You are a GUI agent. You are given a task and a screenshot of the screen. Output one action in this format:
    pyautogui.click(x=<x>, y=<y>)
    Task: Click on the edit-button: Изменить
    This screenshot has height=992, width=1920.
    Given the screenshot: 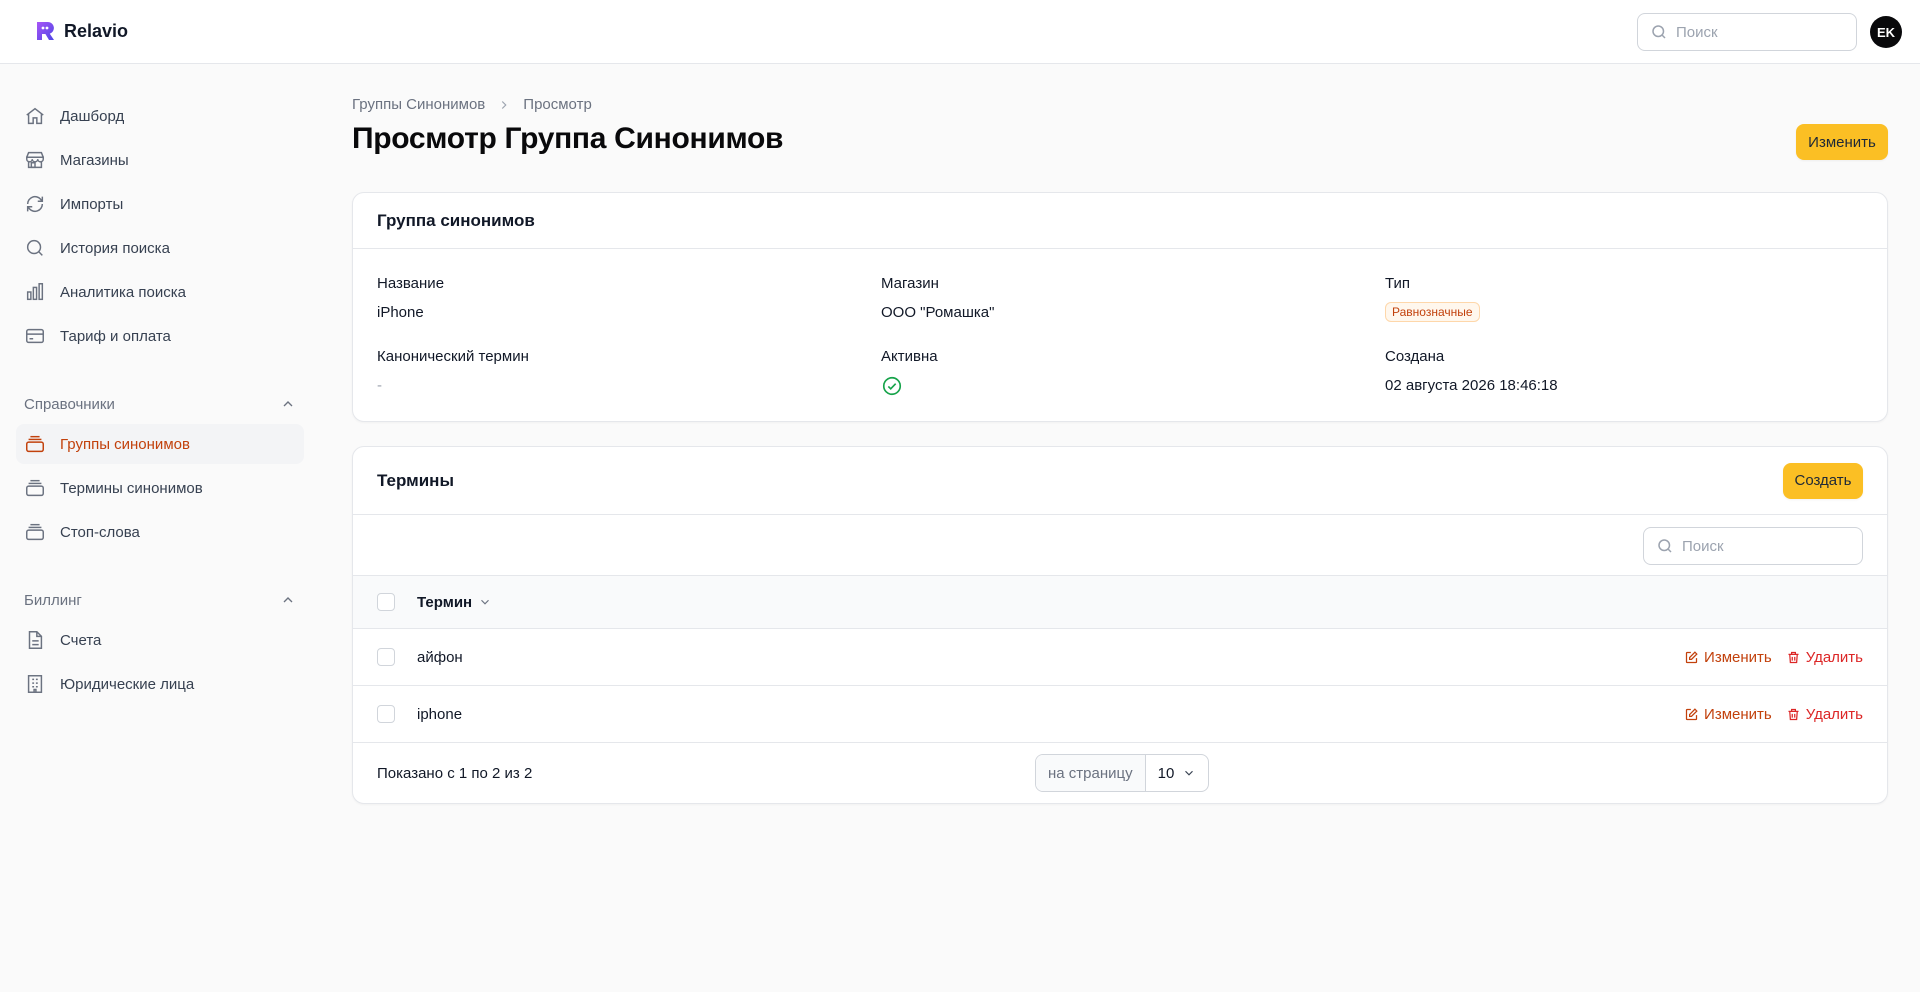 What is the action you would take?
    pyautogui.click(x=1842, y=142)
    